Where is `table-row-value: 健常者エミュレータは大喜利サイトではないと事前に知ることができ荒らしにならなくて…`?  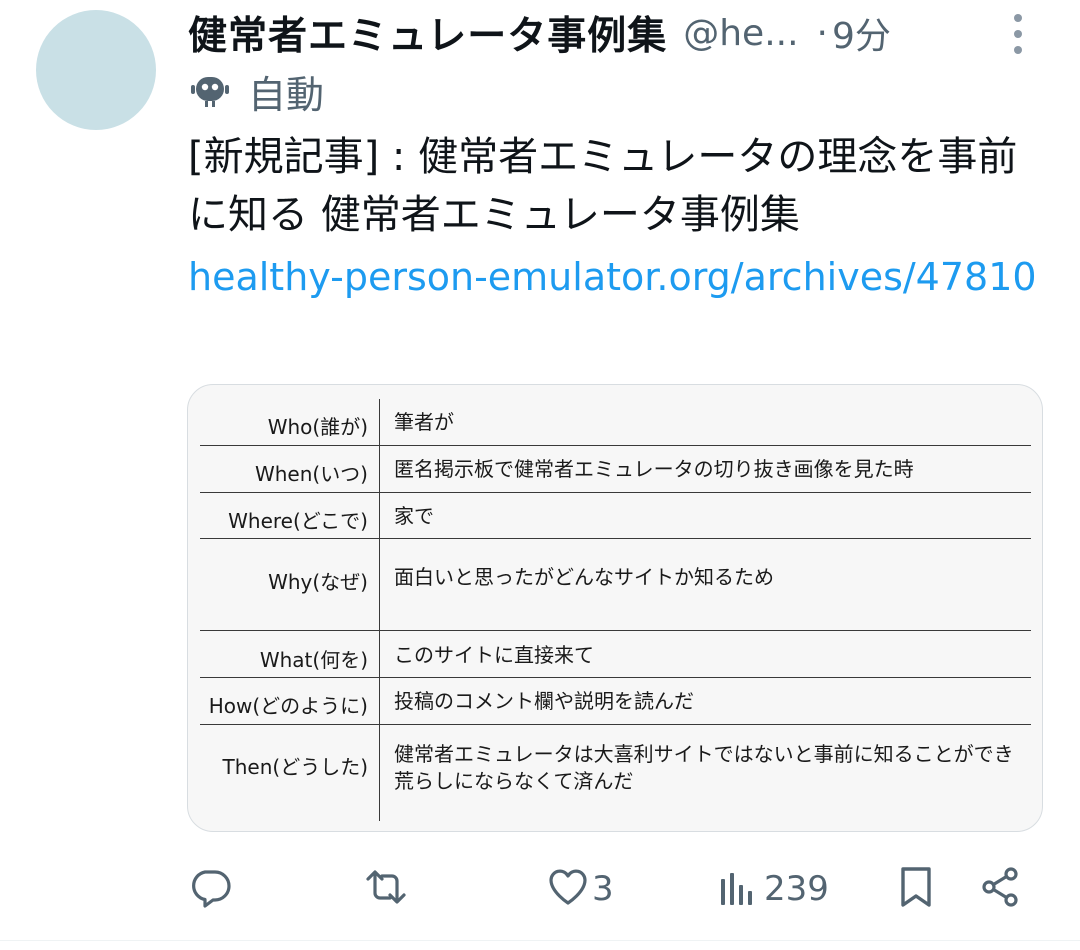 table-row-value: 健常者エミュレータは大喜利サイトではないと事前に知ることができ荒らしにならなくて… is located at coordinates (704, 767).